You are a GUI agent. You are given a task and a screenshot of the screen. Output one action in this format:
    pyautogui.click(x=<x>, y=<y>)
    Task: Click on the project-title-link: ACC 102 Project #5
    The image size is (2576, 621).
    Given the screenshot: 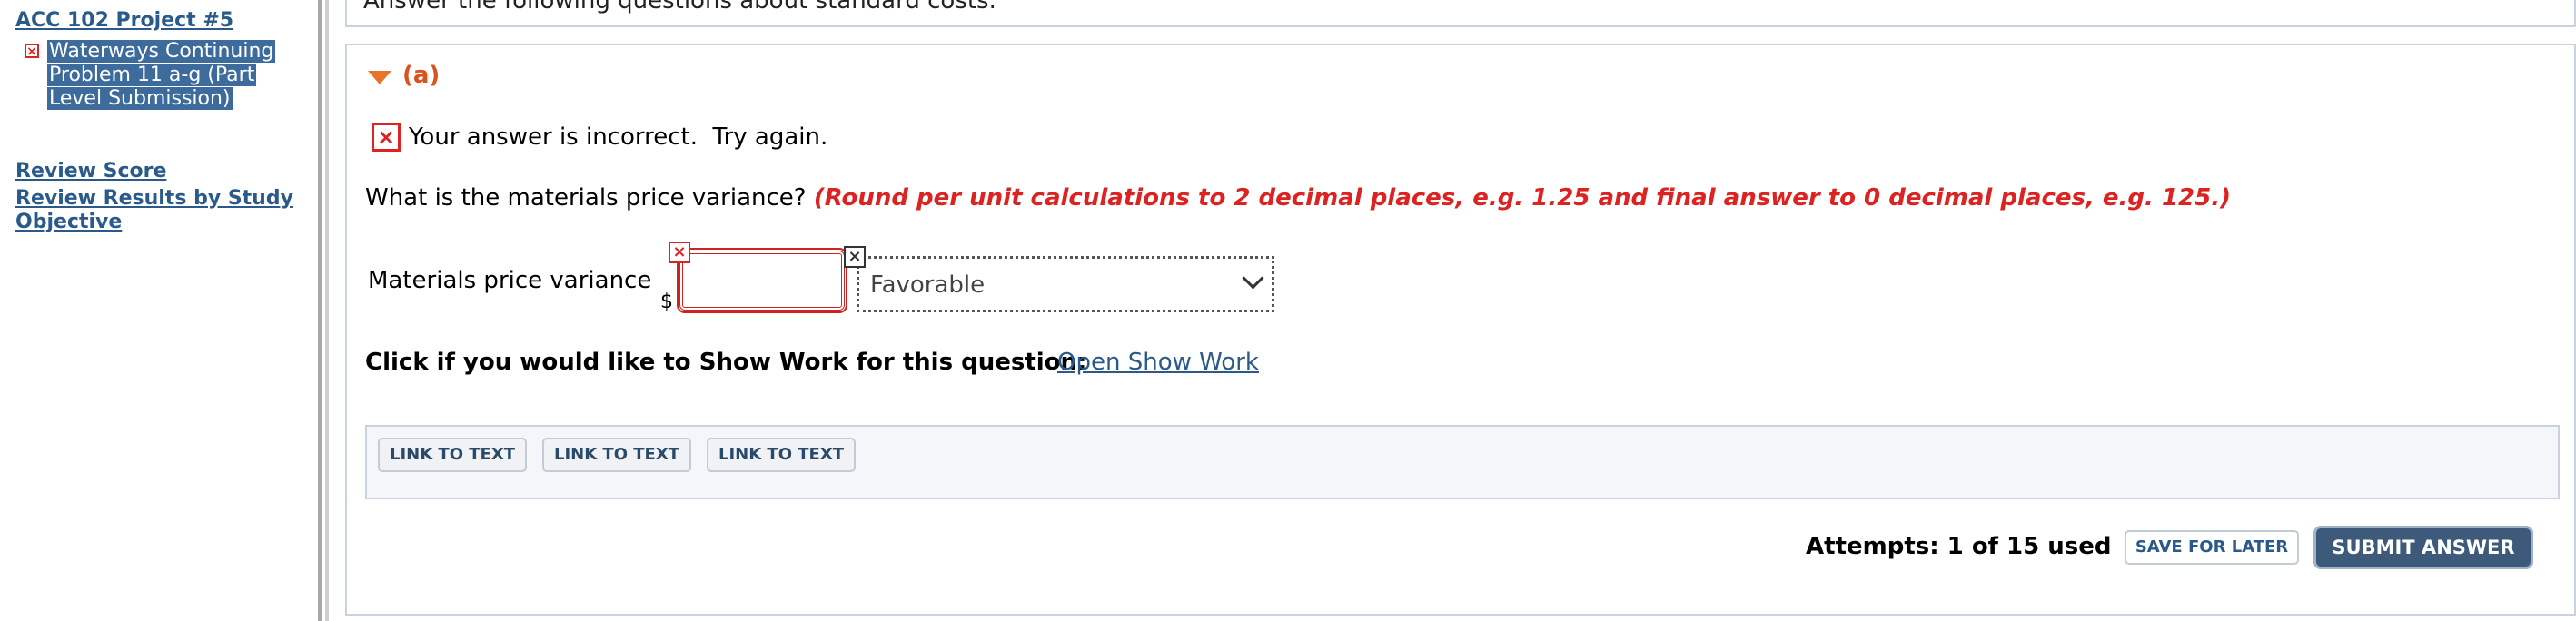 What is the action you would take?
    pyautogui.click(x=124, y=20)
    